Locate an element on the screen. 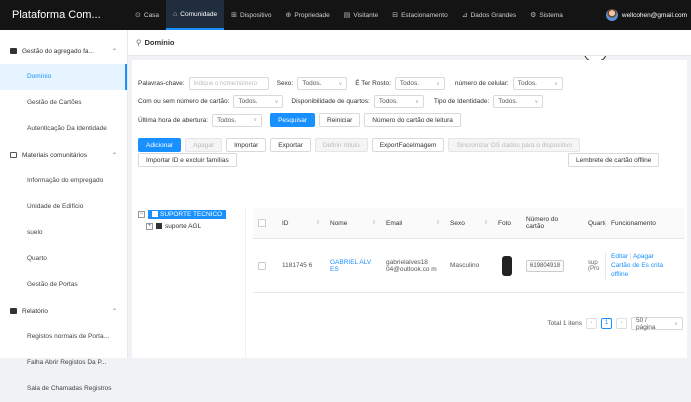  sidebar-item-empregado: Informação do empregado is located at coordinates (63, 181).